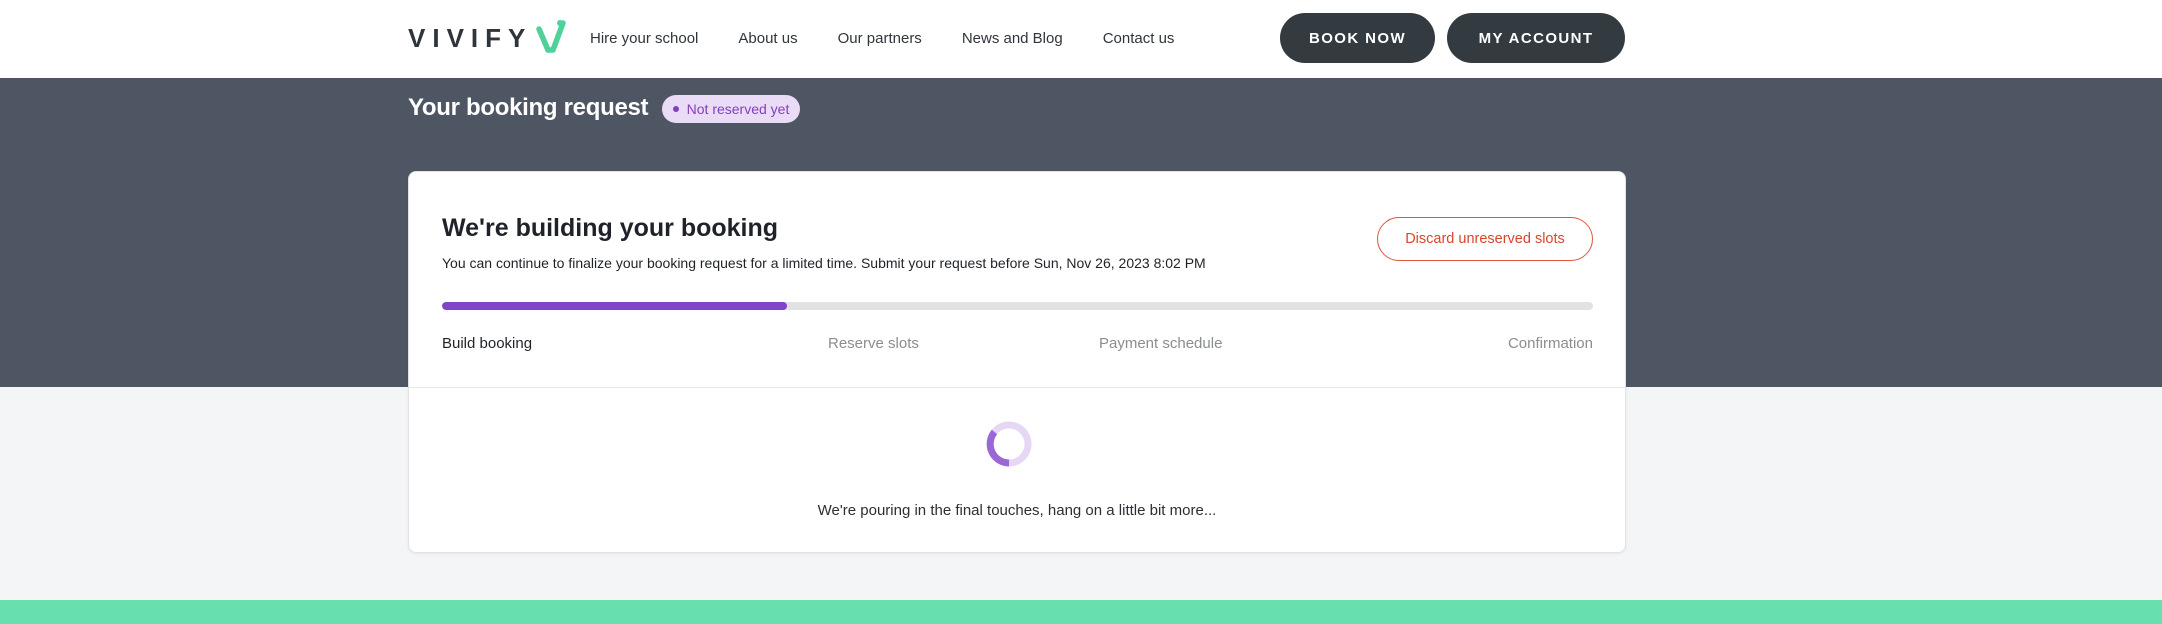 The width and height of the screenshot is (2162, 624). What do you see at coordinates (1017, 306) in the screenshot?
I see `progress-bar` at bounding box center [1017, 306].